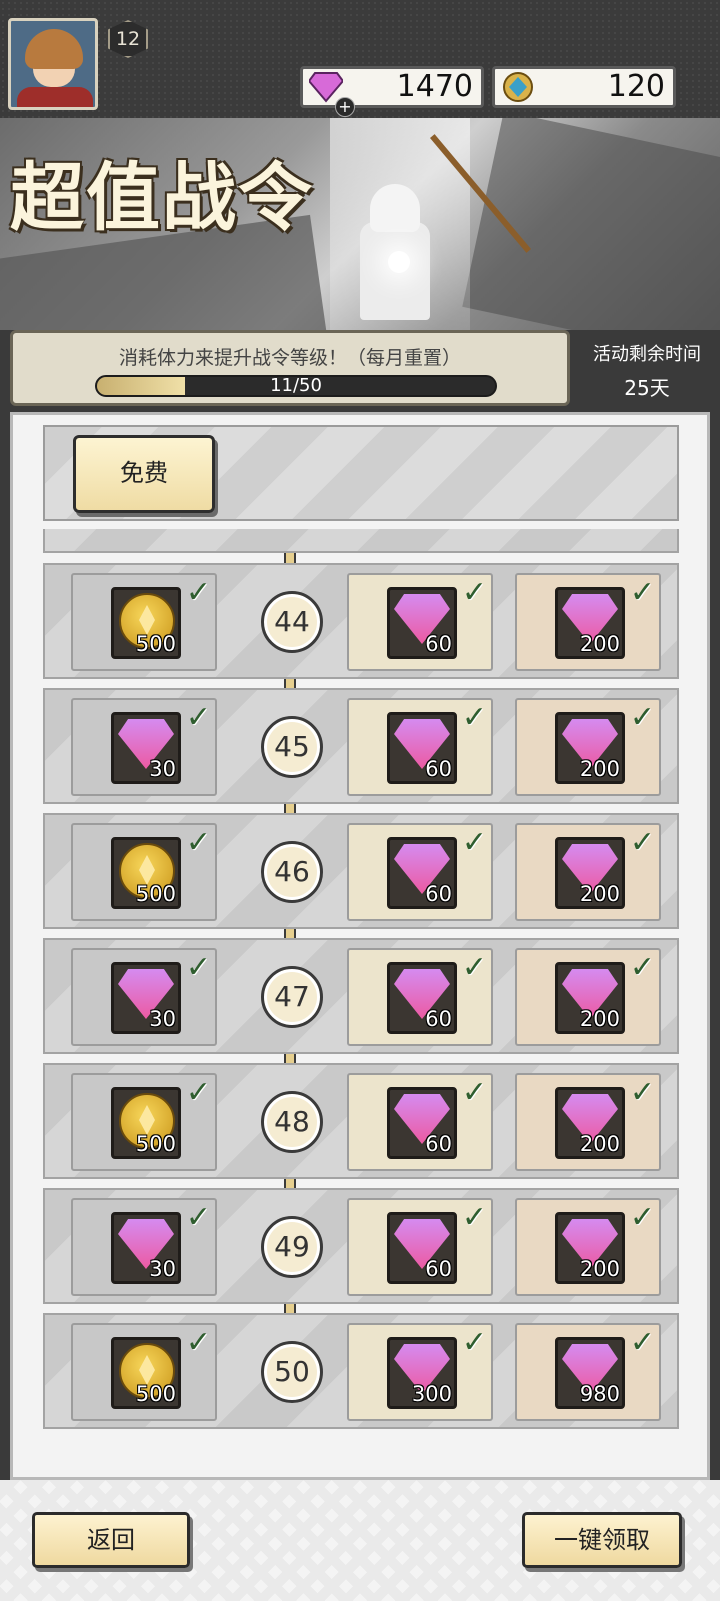 Image resolution: width=720 pixels, height=1601 pixels. Describe the element at coordinates (296, 386) in the screenshot. I see `pass-progress-bar: 11/50` at that location.